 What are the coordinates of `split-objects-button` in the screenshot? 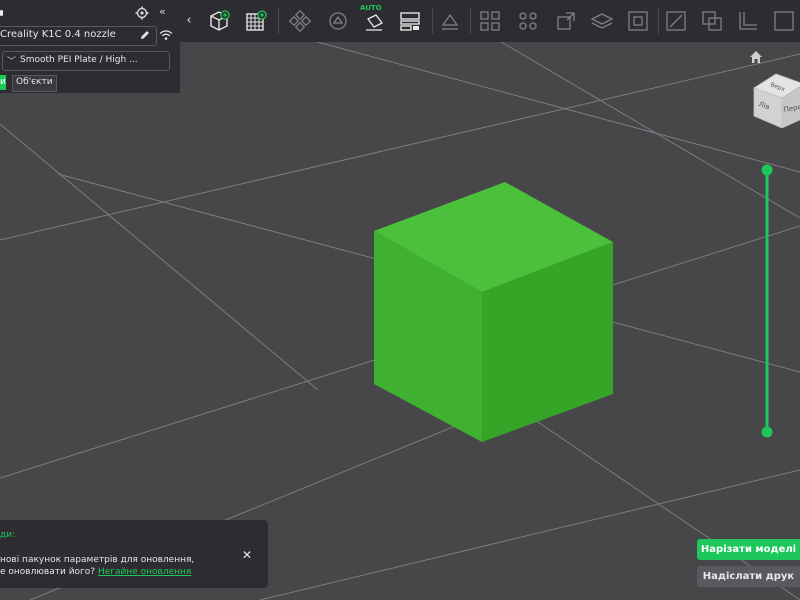 It's located at (490, 21).